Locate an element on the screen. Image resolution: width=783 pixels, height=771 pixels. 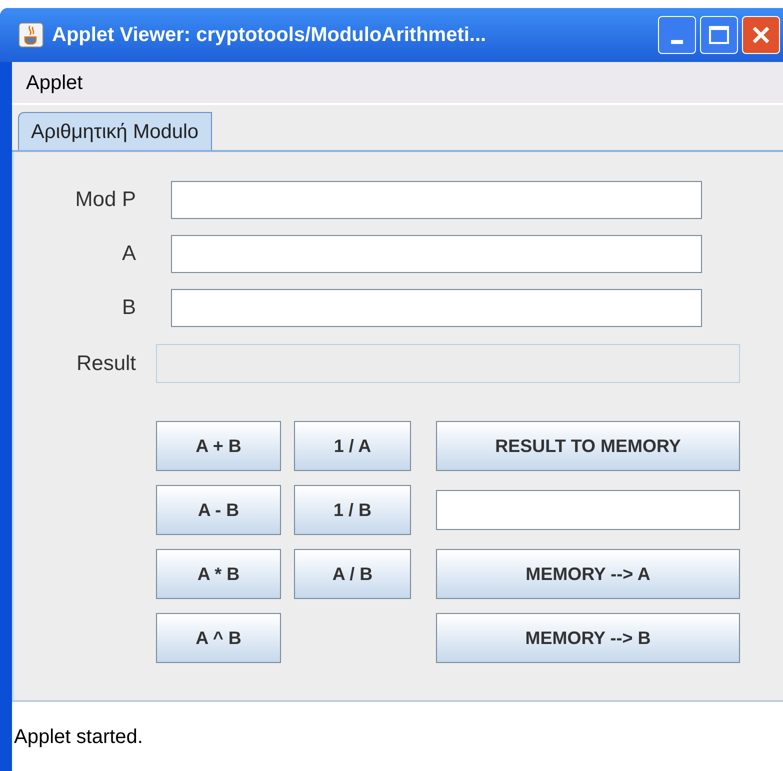
action-button: MEMORY --> B is located at coordinates (588, 638).